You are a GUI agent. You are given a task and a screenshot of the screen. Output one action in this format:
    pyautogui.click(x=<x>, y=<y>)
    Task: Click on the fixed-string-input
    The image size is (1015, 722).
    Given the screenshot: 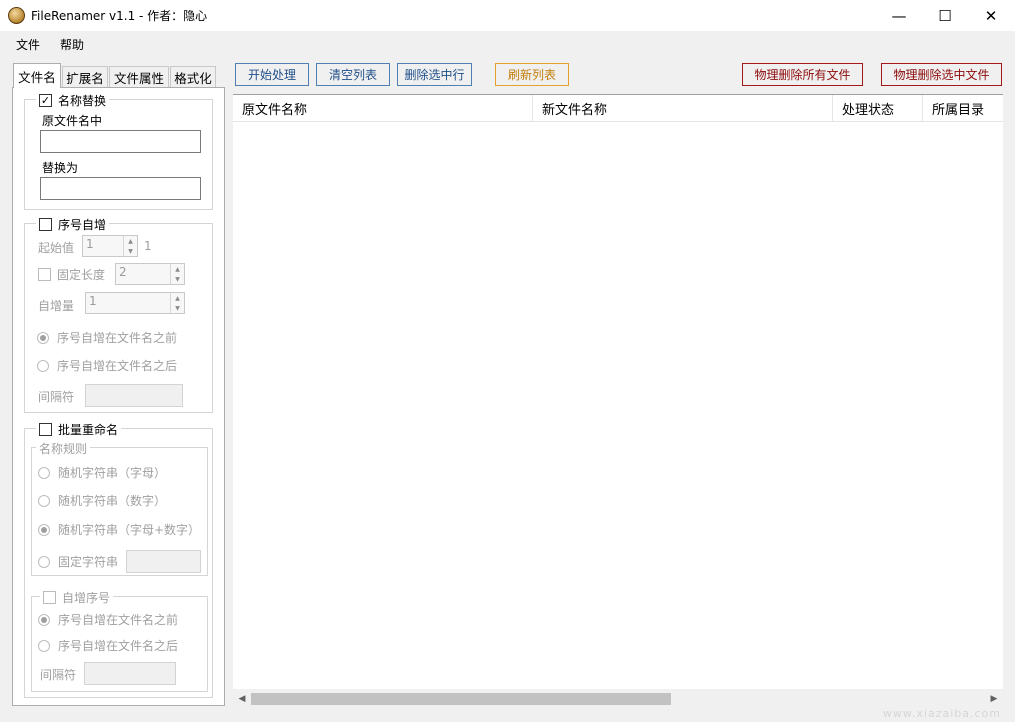 What is the action you would take?
    pyautogui.click(x=163, y=561)
    